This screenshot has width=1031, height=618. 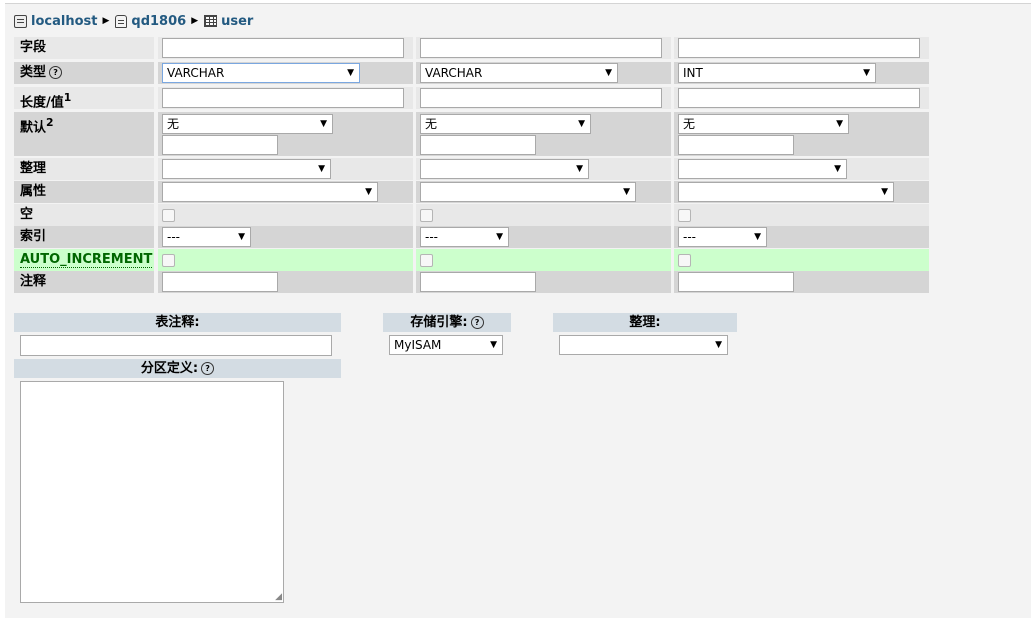 I want to click on partition-definition-textarea: ◢, so click(x=152, y=492).